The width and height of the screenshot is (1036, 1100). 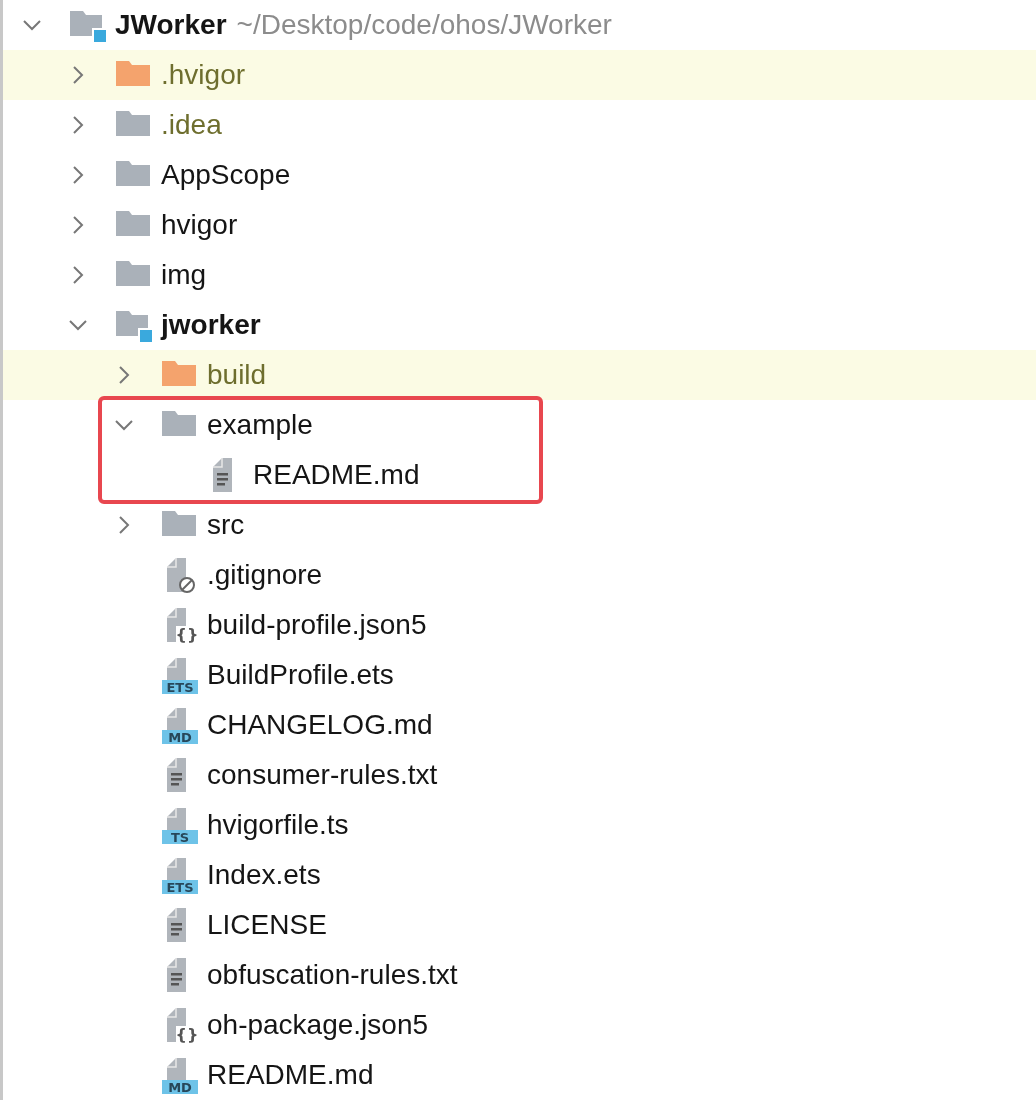 What do you see at coordinates (199, 225) in the screenshot?
I see `folder-name: hvigor` at bounding box center [199, 225].